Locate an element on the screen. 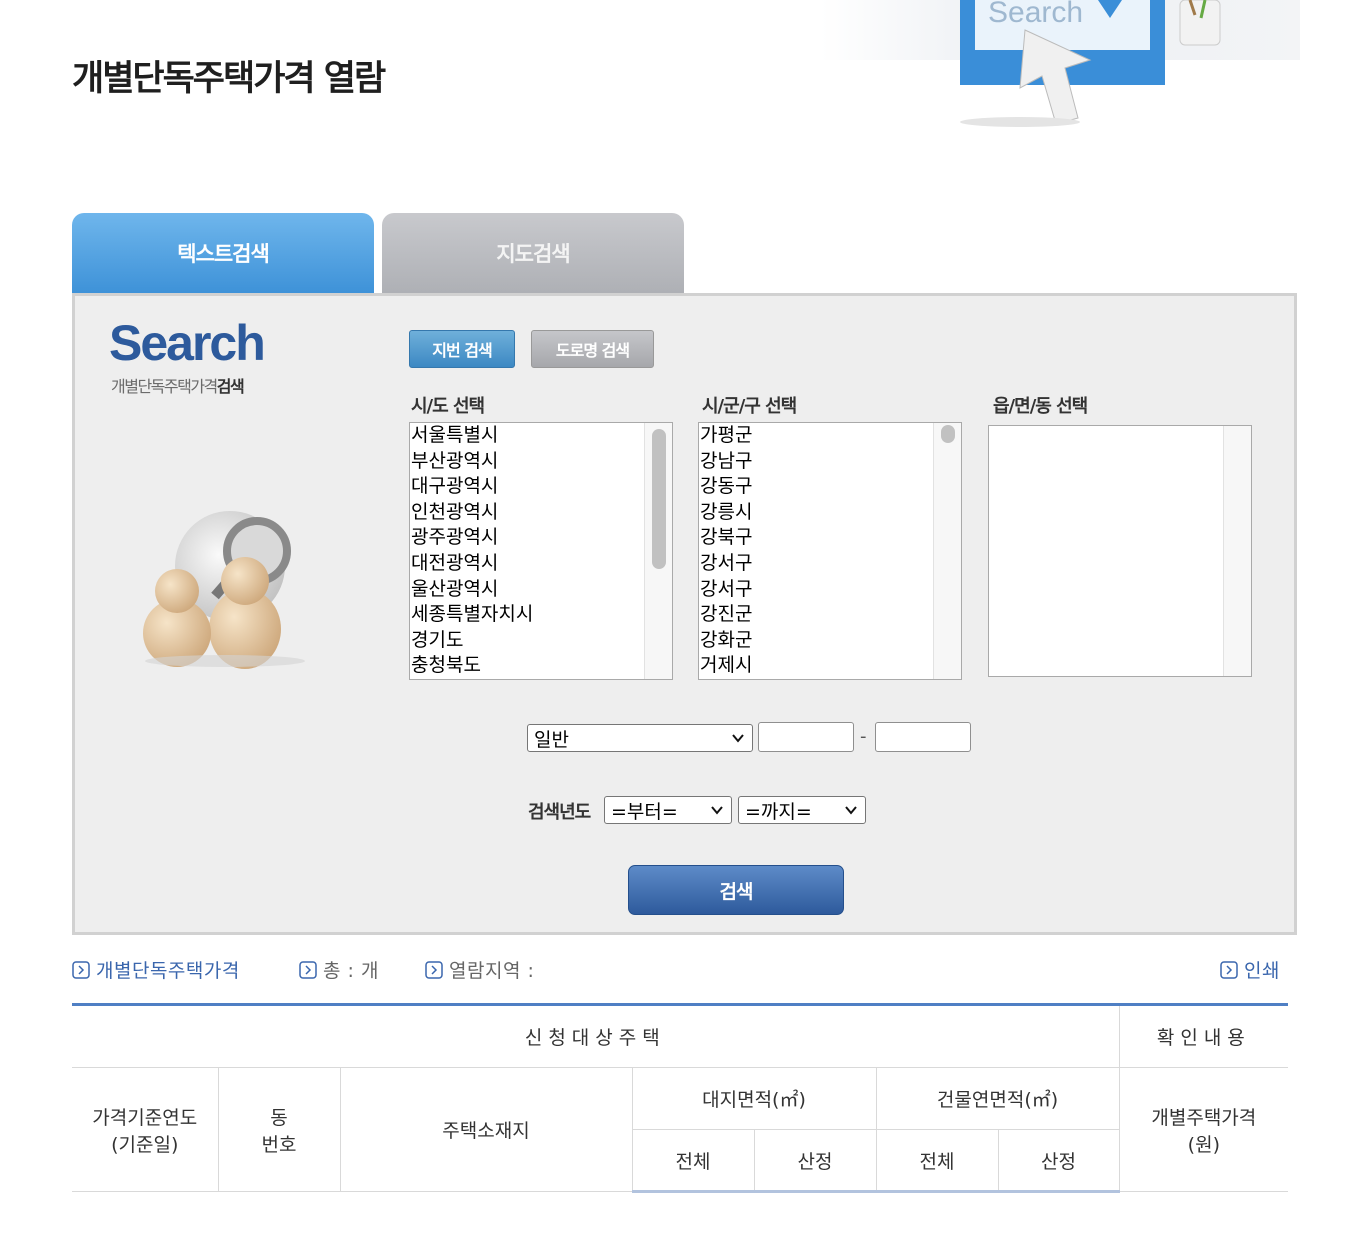  header-illustration: Search is located at coordinates (1060, 63).